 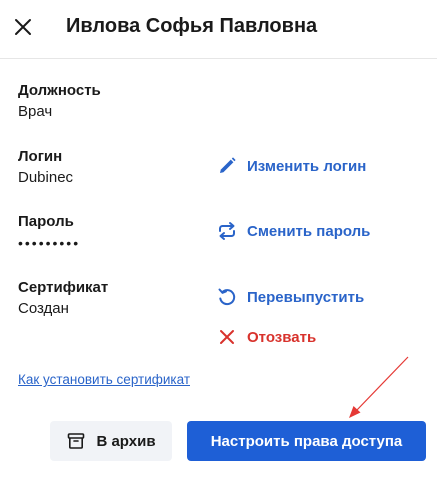 What do you see at coordinates (306, 441) in the screenshot?
I see `configure-access-button: Настроить права доступа` at bounding box center [306, 441].